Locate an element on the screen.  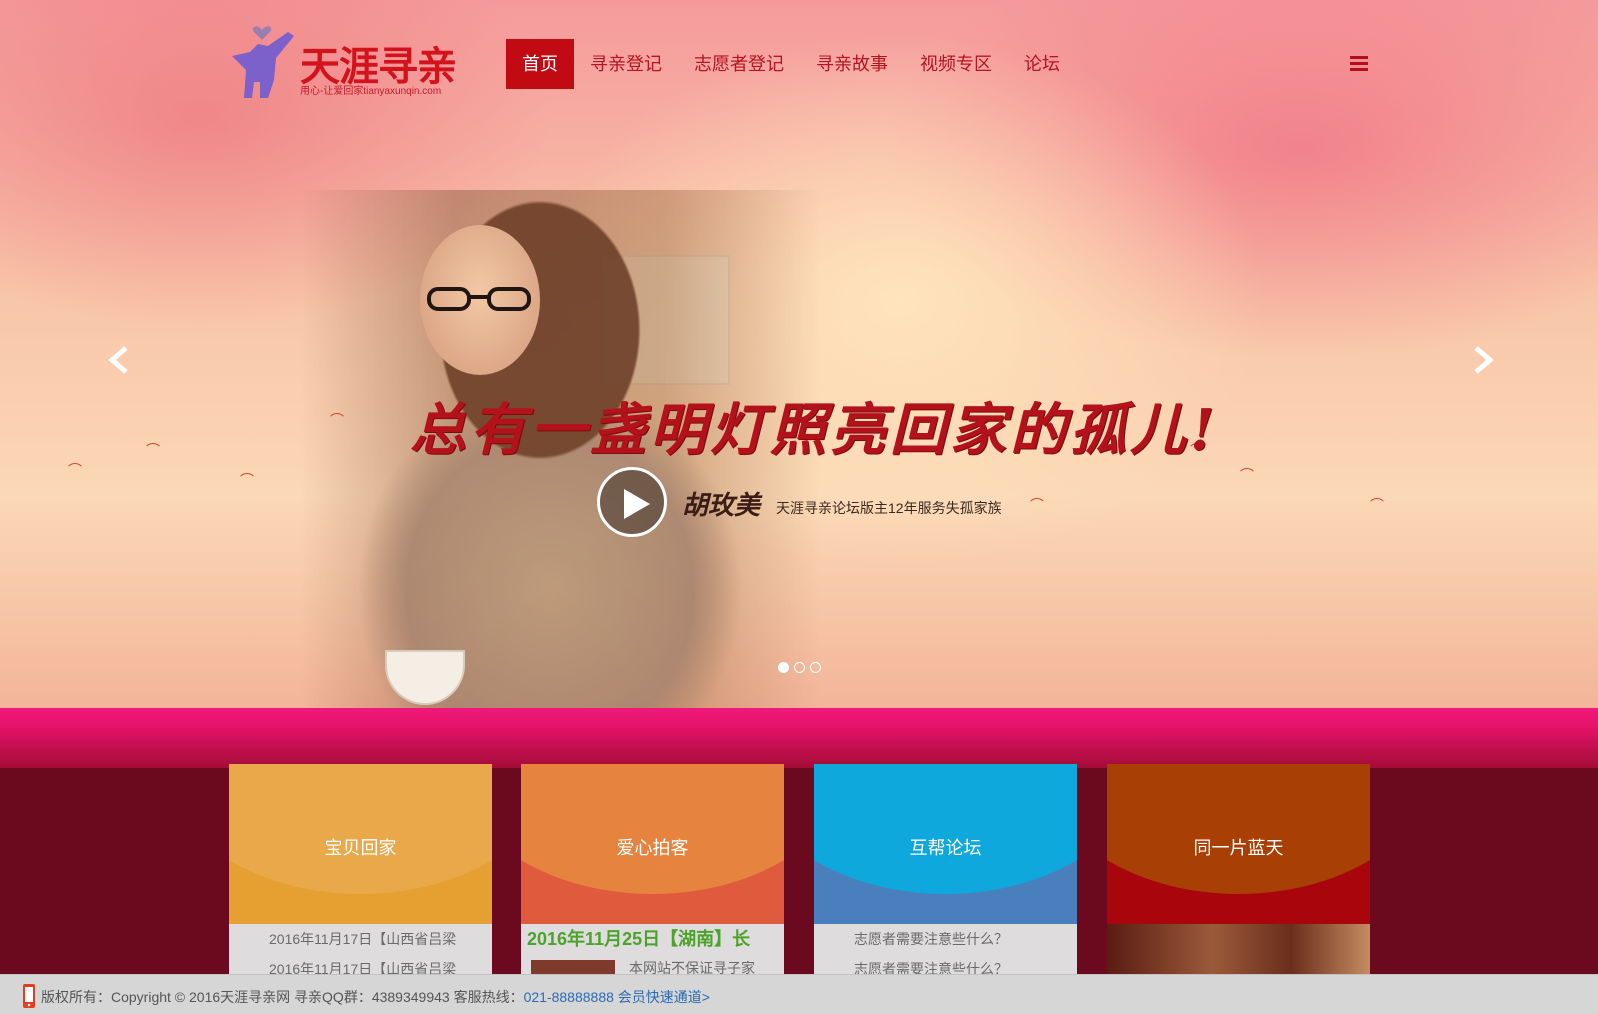
card-same-sky: 同一片蓝天 is located at coordinates (1238, 869).